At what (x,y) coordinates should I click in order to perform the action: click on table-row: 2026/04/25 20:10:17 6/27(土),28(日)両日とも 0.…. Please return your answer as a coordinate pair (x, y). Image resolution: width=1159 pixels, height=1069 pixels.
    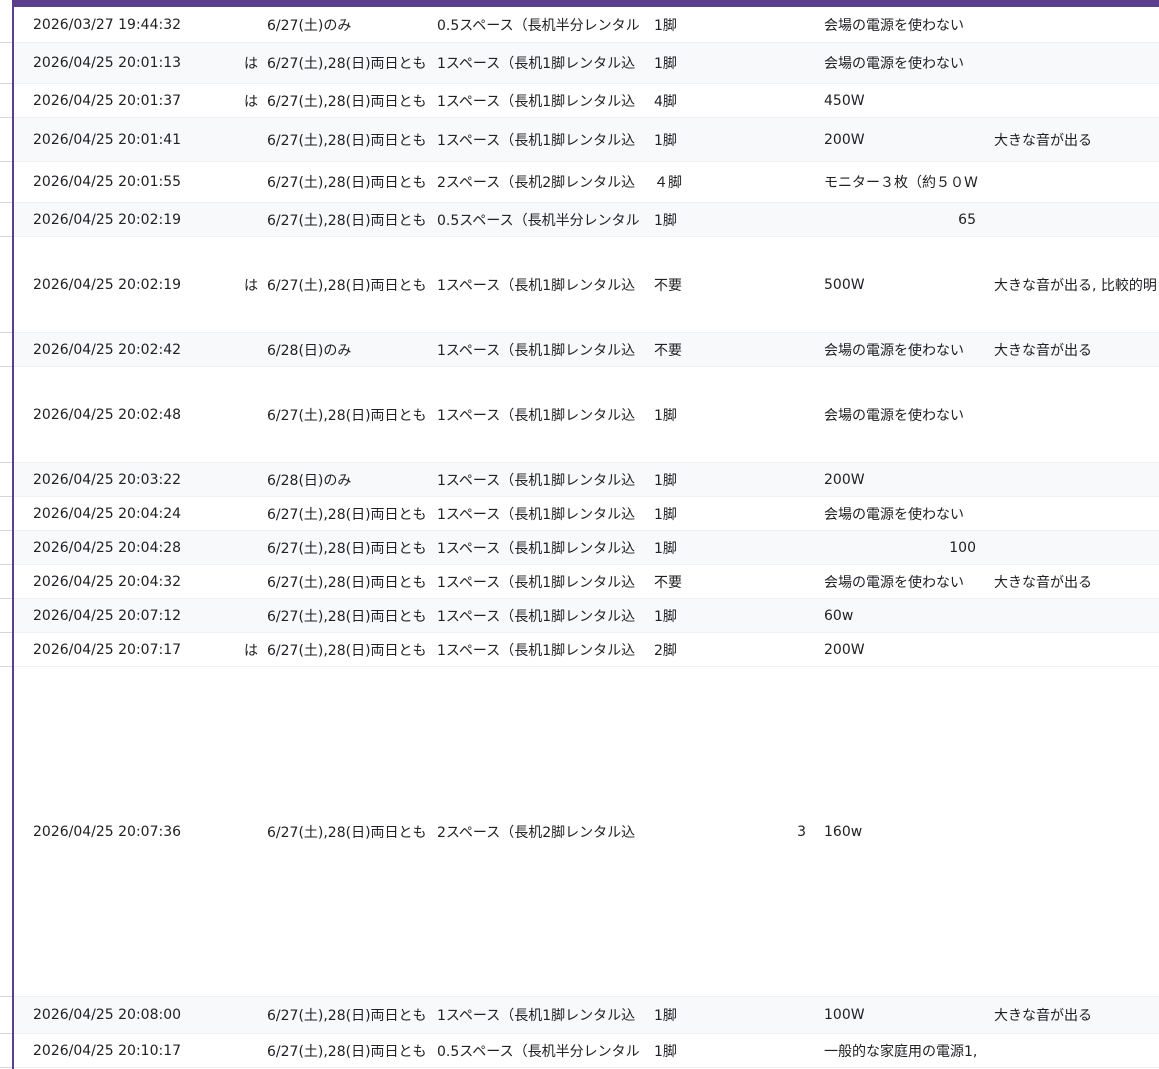
    Looking at the image, I should click on (586, 1051).